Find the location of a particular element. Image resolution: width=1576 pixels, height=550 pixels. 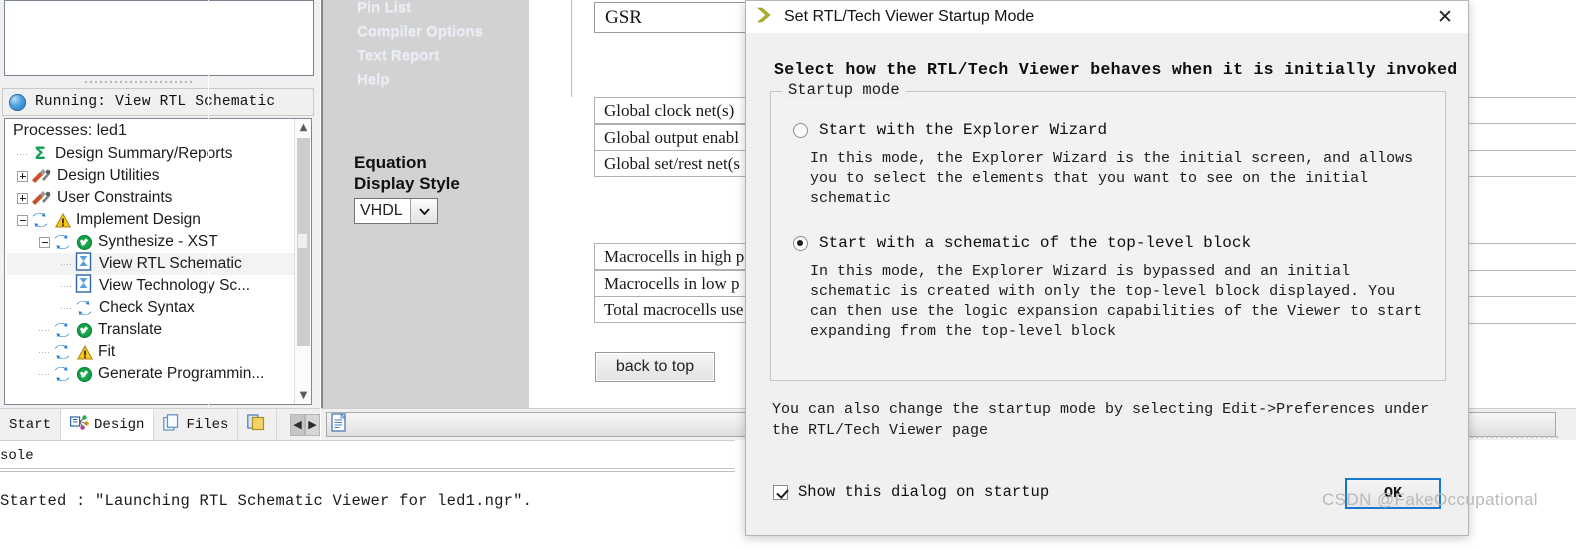

tree-item-user-constraints: User Constraints is located at coordinates (159, 198).